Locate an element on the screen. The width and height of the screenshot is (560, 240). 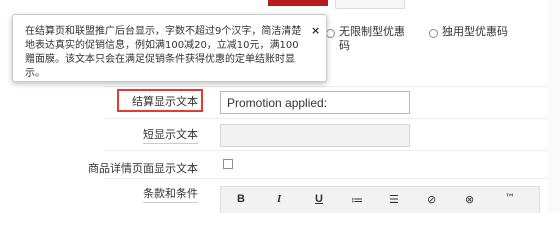
active-tab-indicator is located at coordinates (298, 3).